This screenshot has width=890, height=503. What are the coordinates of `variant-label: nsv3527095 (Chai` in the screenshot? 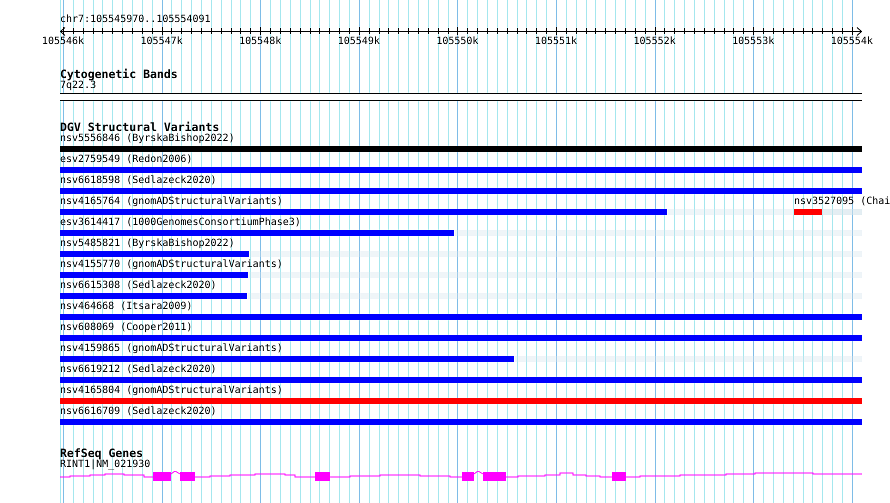 It's located at (842, 202).